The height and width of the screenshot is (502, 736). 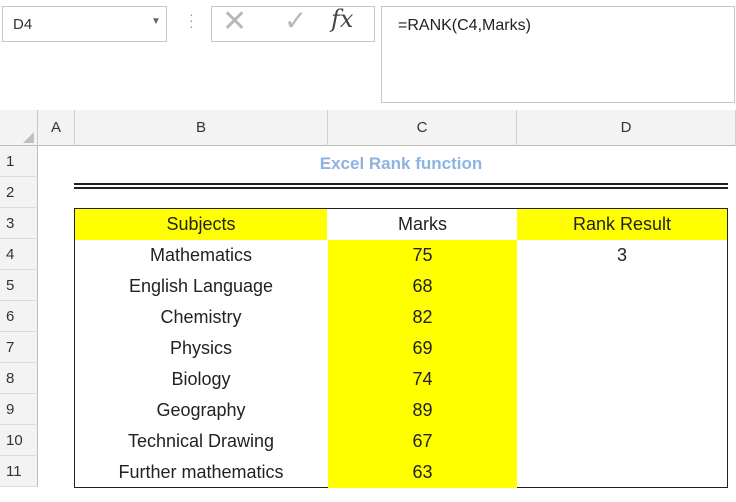 What do you see at coordinates (464, 25) in the screenshot?
I see `formula-text: =RANK(C4,Marks)` at bounding box center [464, 25].